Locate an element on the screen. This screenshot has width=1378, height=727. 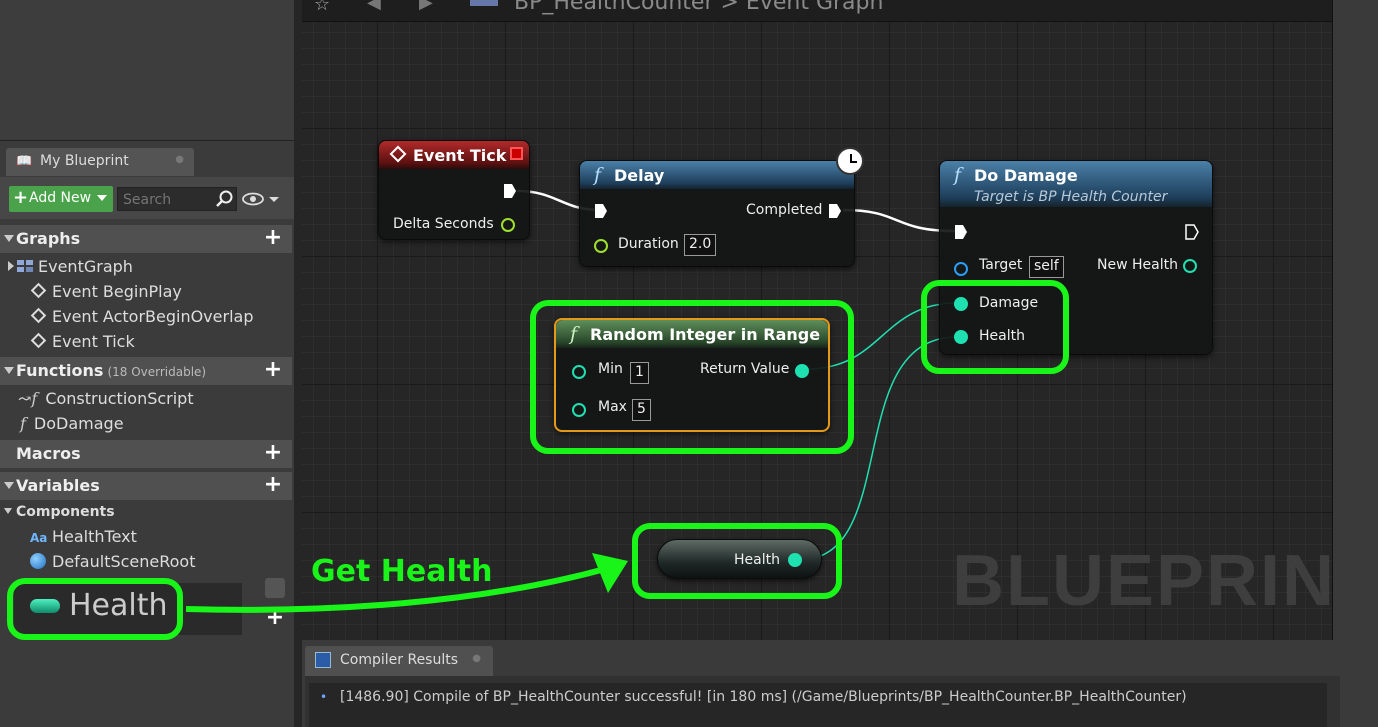
chevron-down-icon is located at coordinates (102, 198).